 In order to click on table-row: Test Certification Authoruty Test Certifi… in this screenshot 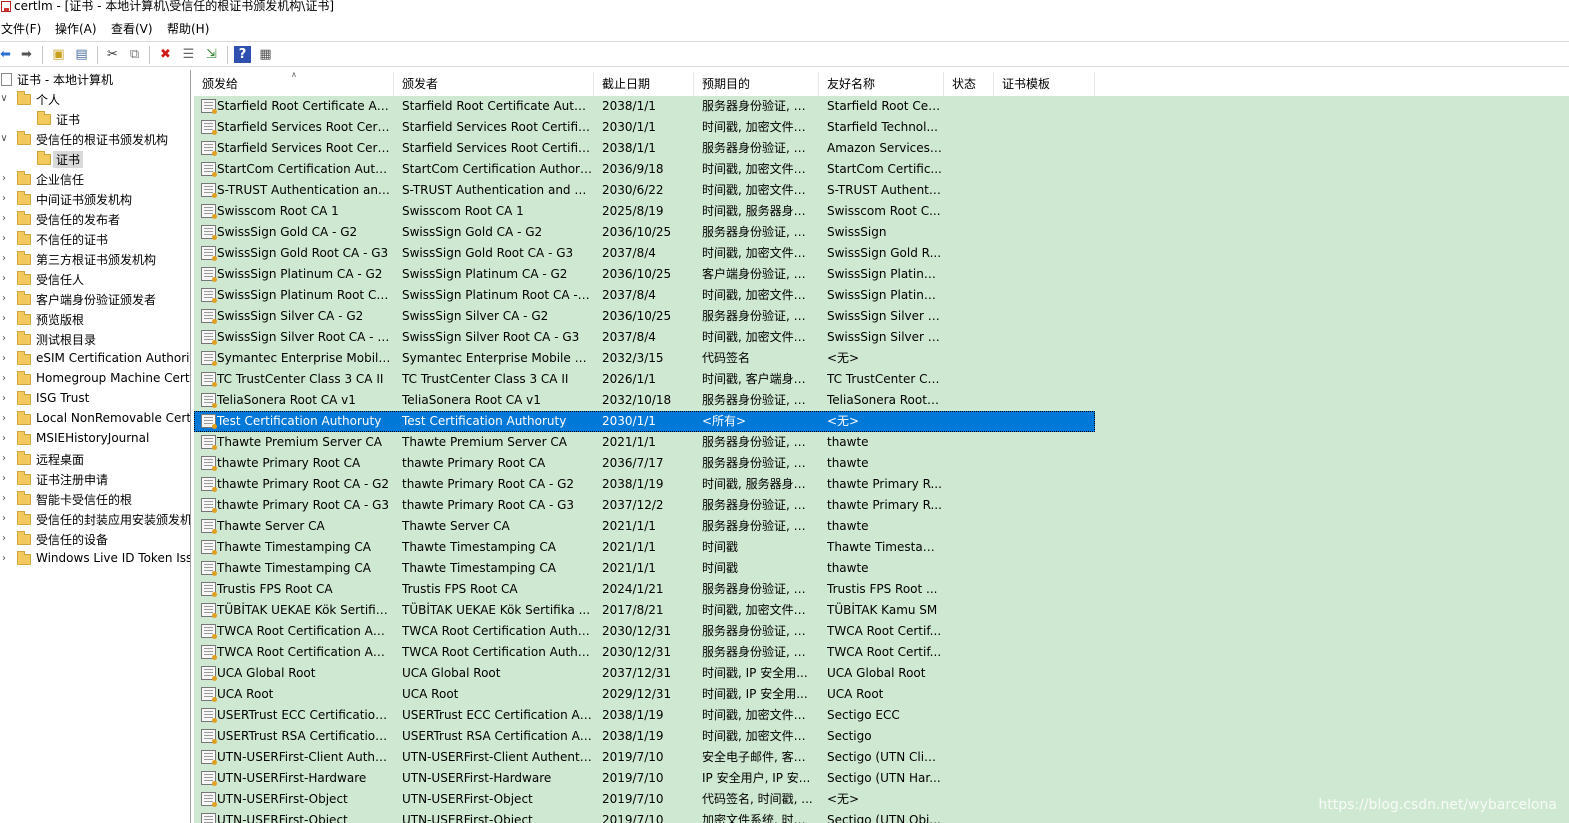, I will do `click(644, 421)`.